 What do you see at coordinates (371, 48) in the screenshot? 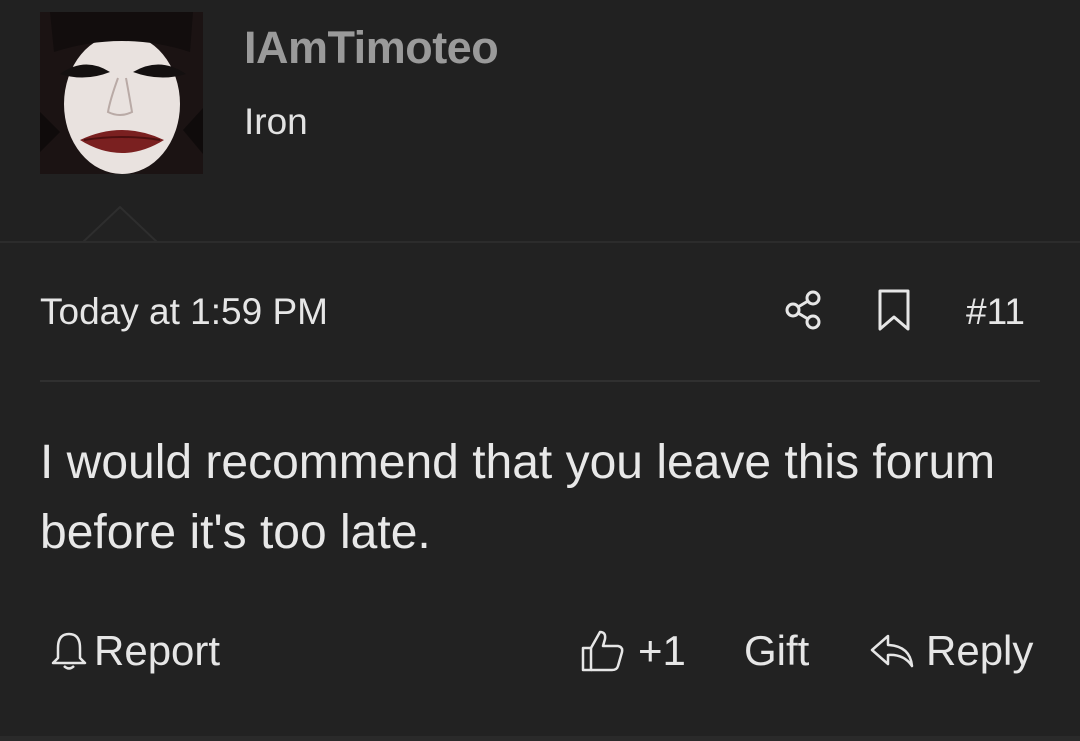
I see `username: IAmTimoteo` at bounding box center [371, 48].